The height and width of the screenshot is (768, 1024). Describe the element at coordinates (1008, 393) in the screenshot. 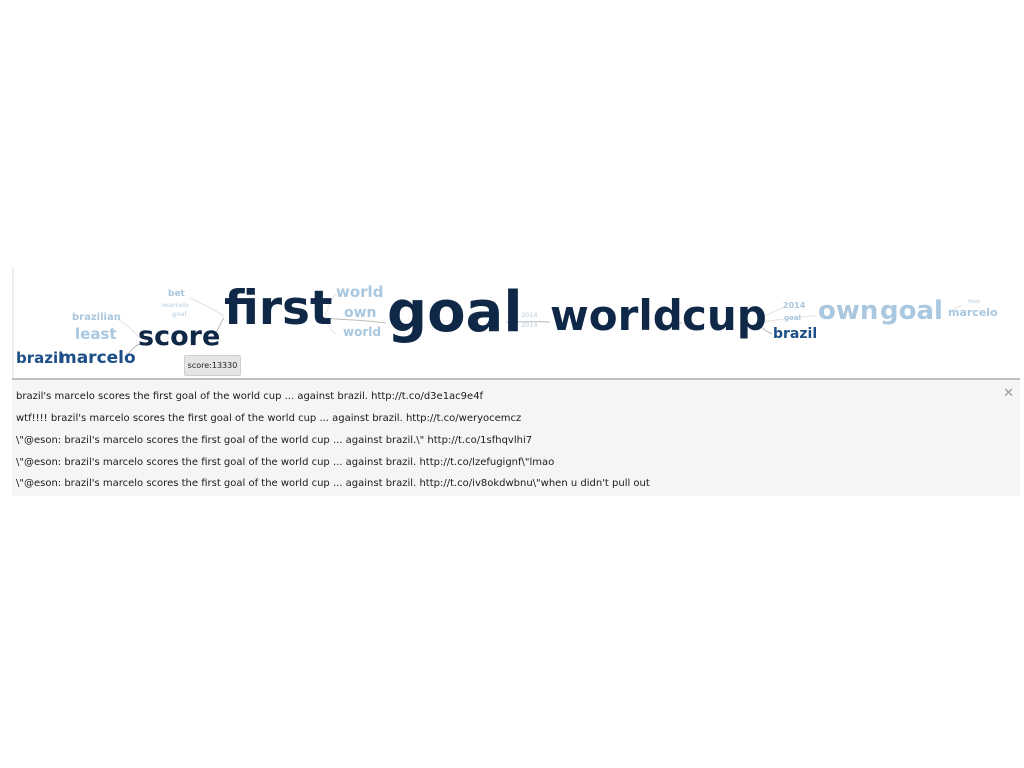

I see `close-icon: ✕` at that location.